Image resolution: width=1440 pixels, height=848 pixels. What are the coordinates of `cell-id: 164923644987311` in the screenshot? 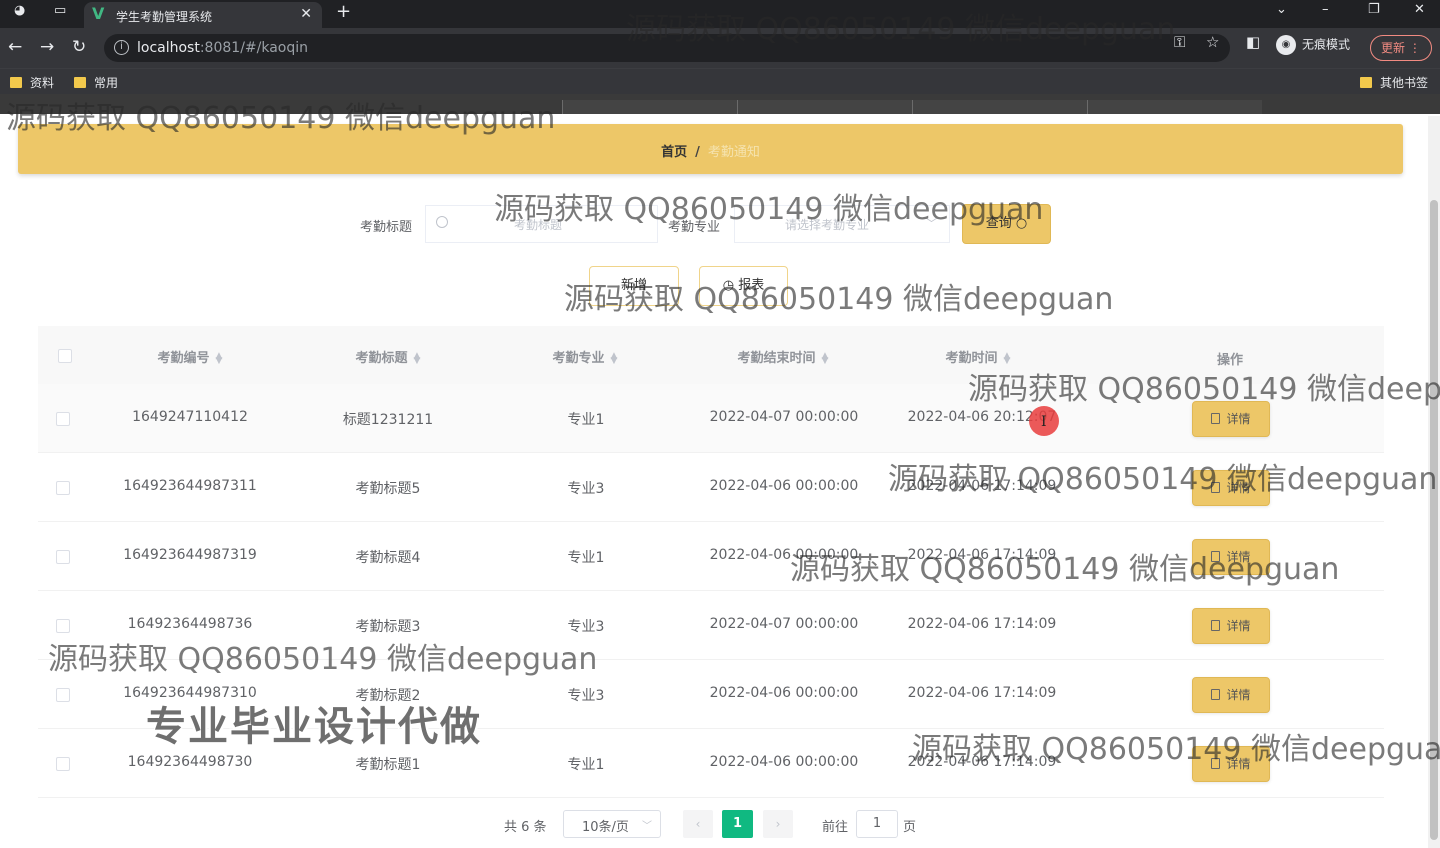 It's located at (190, 486).